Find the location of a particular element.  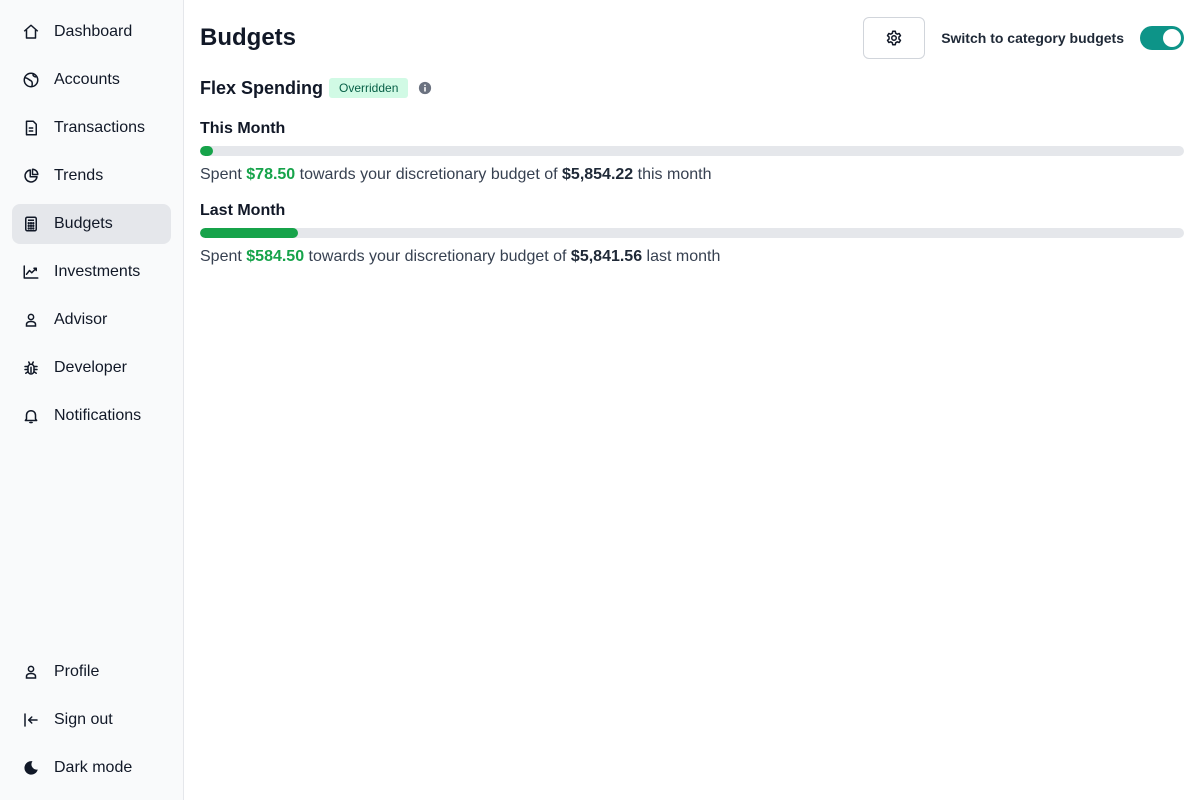

settings-button is located at coordinates (894, 38).